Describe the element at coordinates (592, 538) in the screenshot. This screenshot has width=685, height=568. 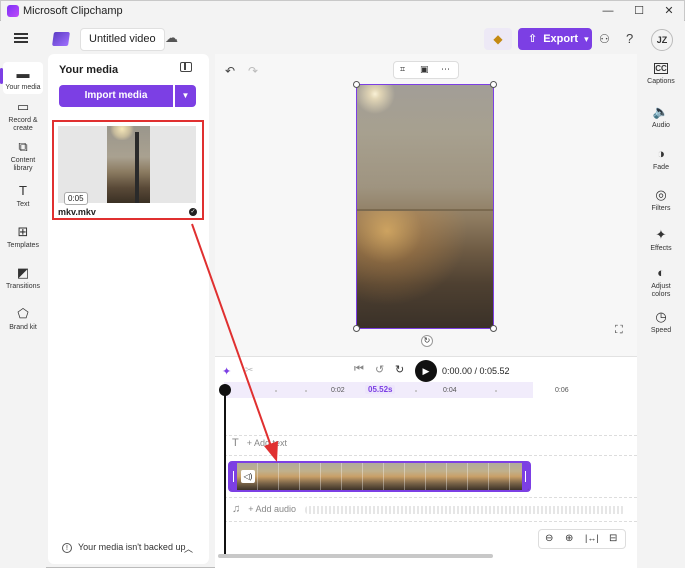
I see `fit-timeline-icon: |↔|` at that location.